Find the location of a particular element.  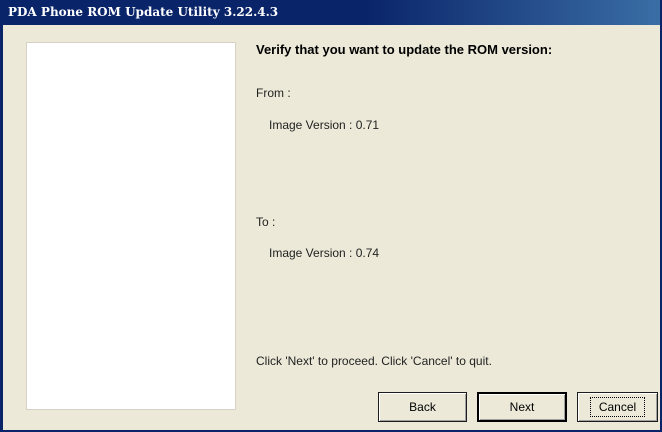

from-label: From : is located at coordinates (273, 93).